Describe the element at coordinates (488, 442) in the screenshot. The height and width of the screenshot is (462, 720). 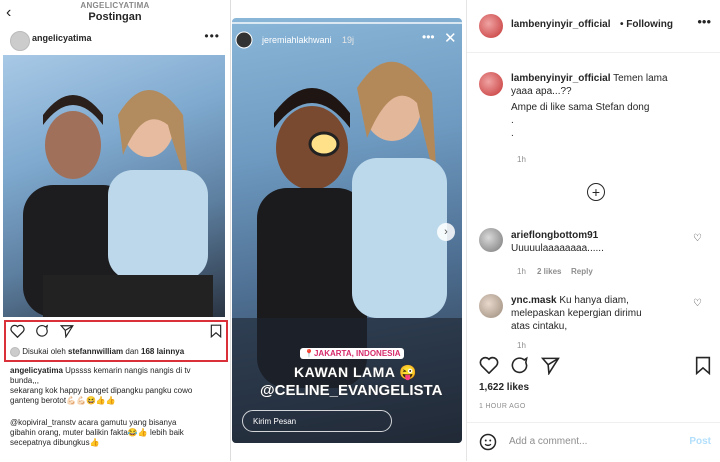
I see `emoji-icon` at that location.